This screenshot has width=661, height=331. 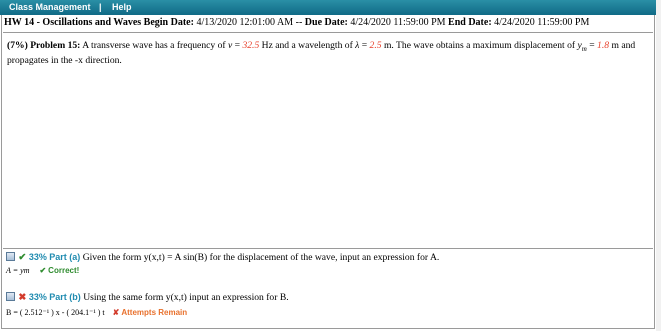 I want to click on class-management-menu: Class Management, so click(x=50, y=7).